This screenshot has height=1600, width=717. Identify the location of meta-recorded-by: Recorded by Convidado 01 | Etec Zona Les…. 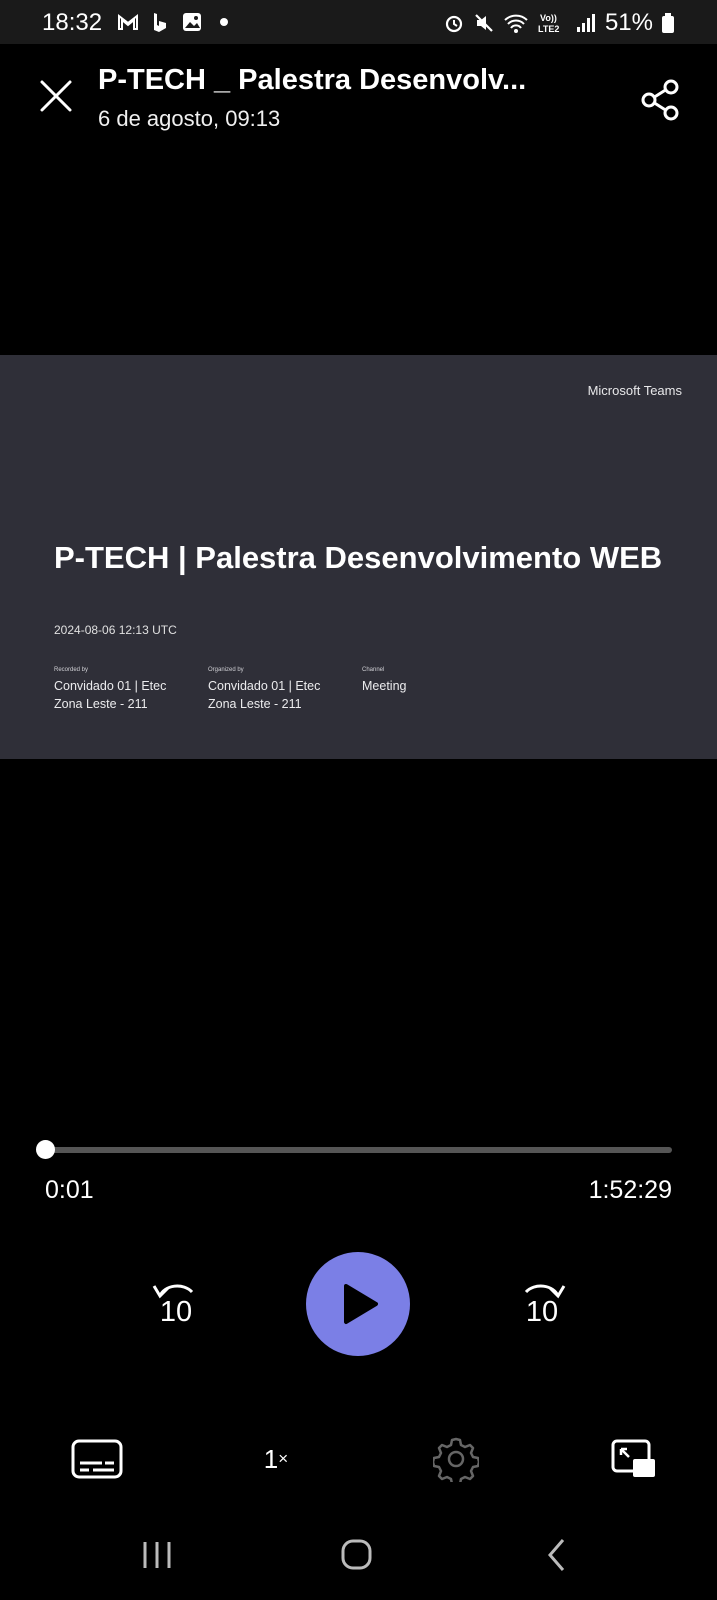
(119, 690).